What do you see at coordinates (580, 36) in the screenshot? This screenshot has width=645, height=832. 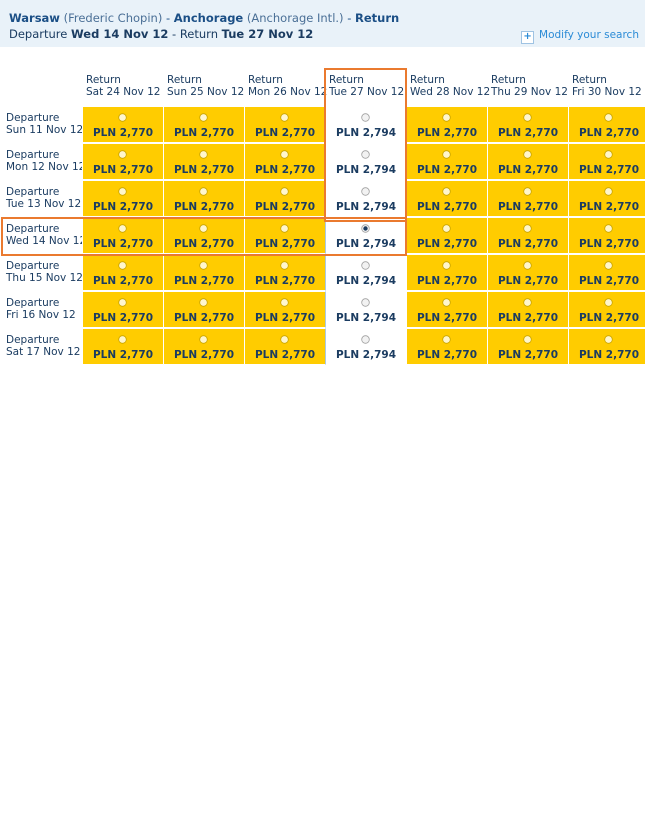 I see `modify-search-link: + Modify your search` at bounding box center [580, 36].